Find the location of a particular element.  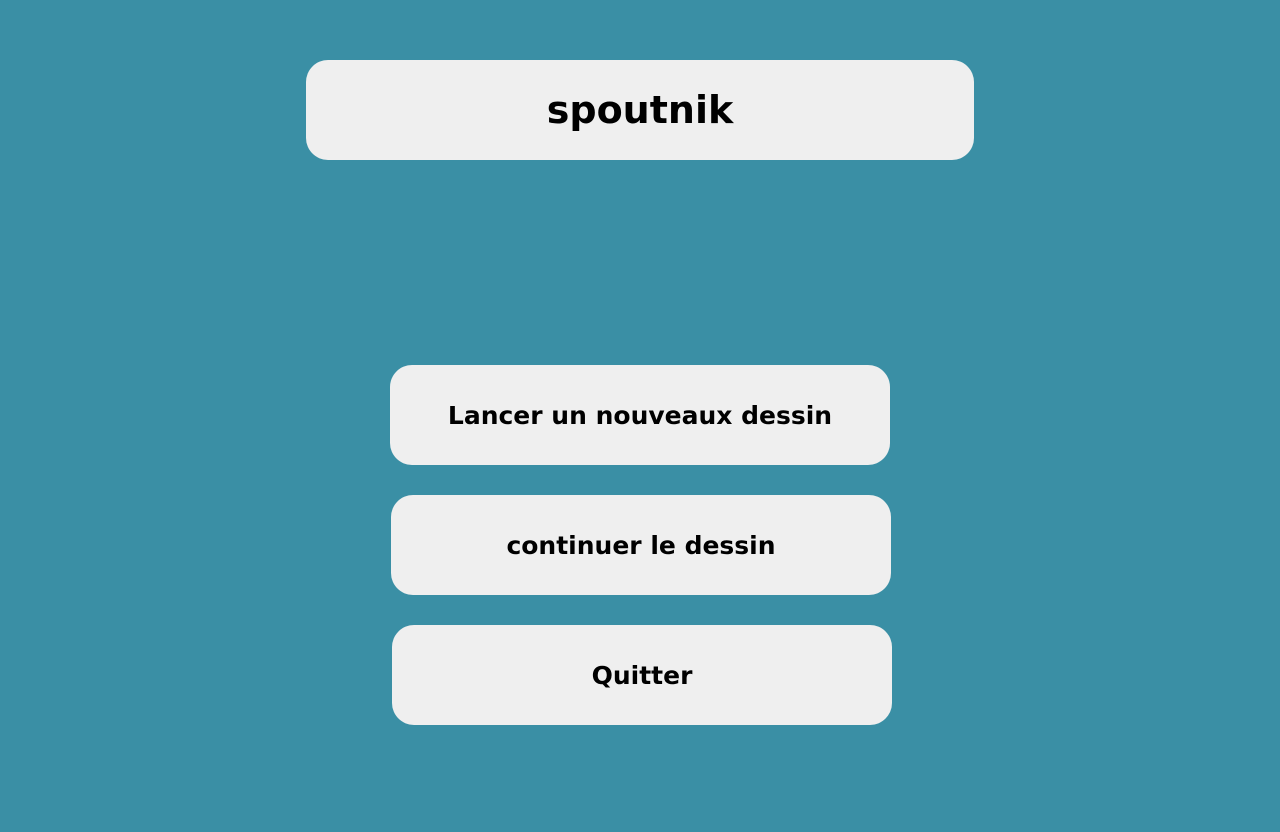

continue-drawing-label: continuer le dessin is located at coordinates (641, 545).